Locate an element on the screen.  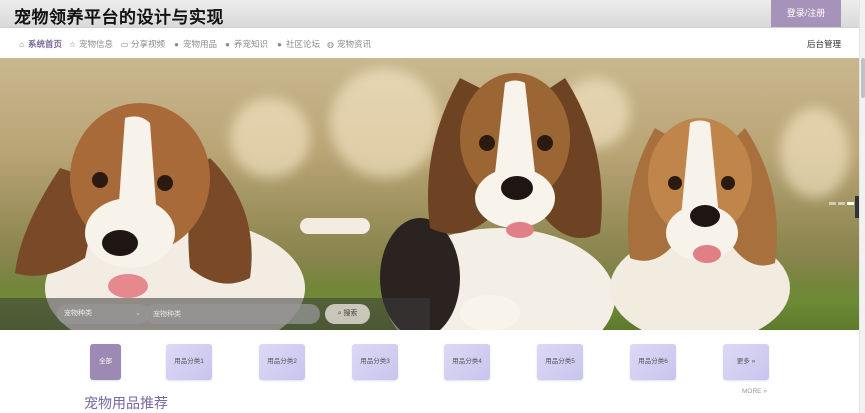
nav-item-label: 宠物信息 is located at coordinates (96, 44).